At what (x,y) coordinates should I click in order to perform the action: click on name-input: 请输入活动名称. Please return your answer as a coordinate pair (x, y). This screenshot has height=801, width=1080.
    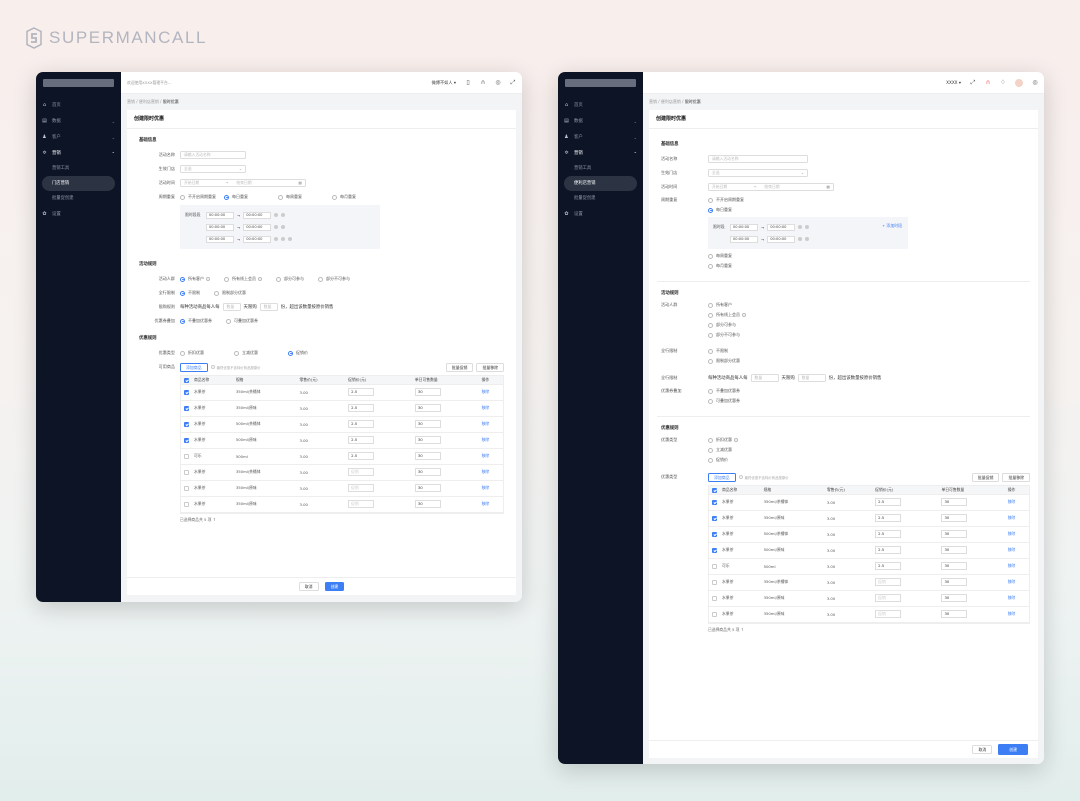
    Looking at the image, I should click on (213, 155).